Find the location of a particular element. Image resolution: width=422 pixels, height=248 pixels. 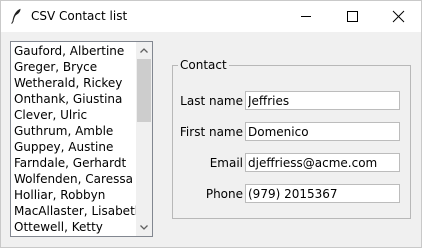

scroll-up-button is located at coordinates (144, 50).